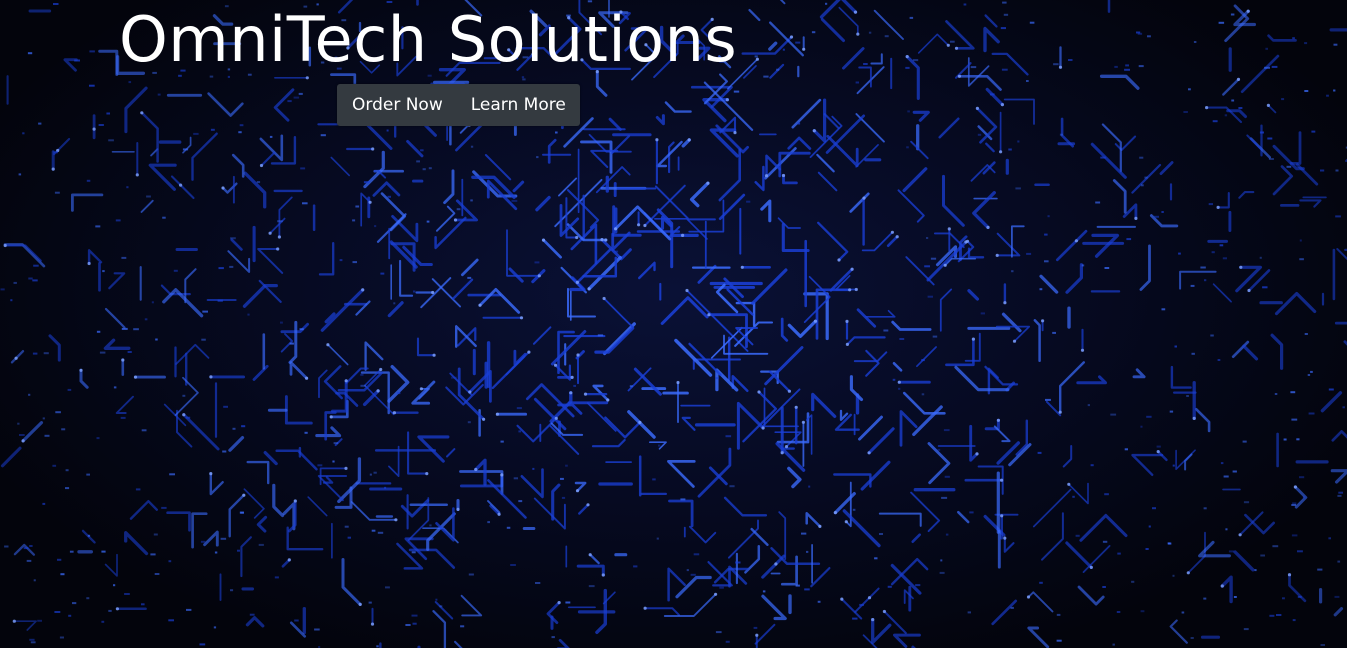 The height and width of the screenshot is (648, 1347). Describe the element at coordinates (397, 105) in the screenshot. I see `order-now-link: Order Now` at that location.